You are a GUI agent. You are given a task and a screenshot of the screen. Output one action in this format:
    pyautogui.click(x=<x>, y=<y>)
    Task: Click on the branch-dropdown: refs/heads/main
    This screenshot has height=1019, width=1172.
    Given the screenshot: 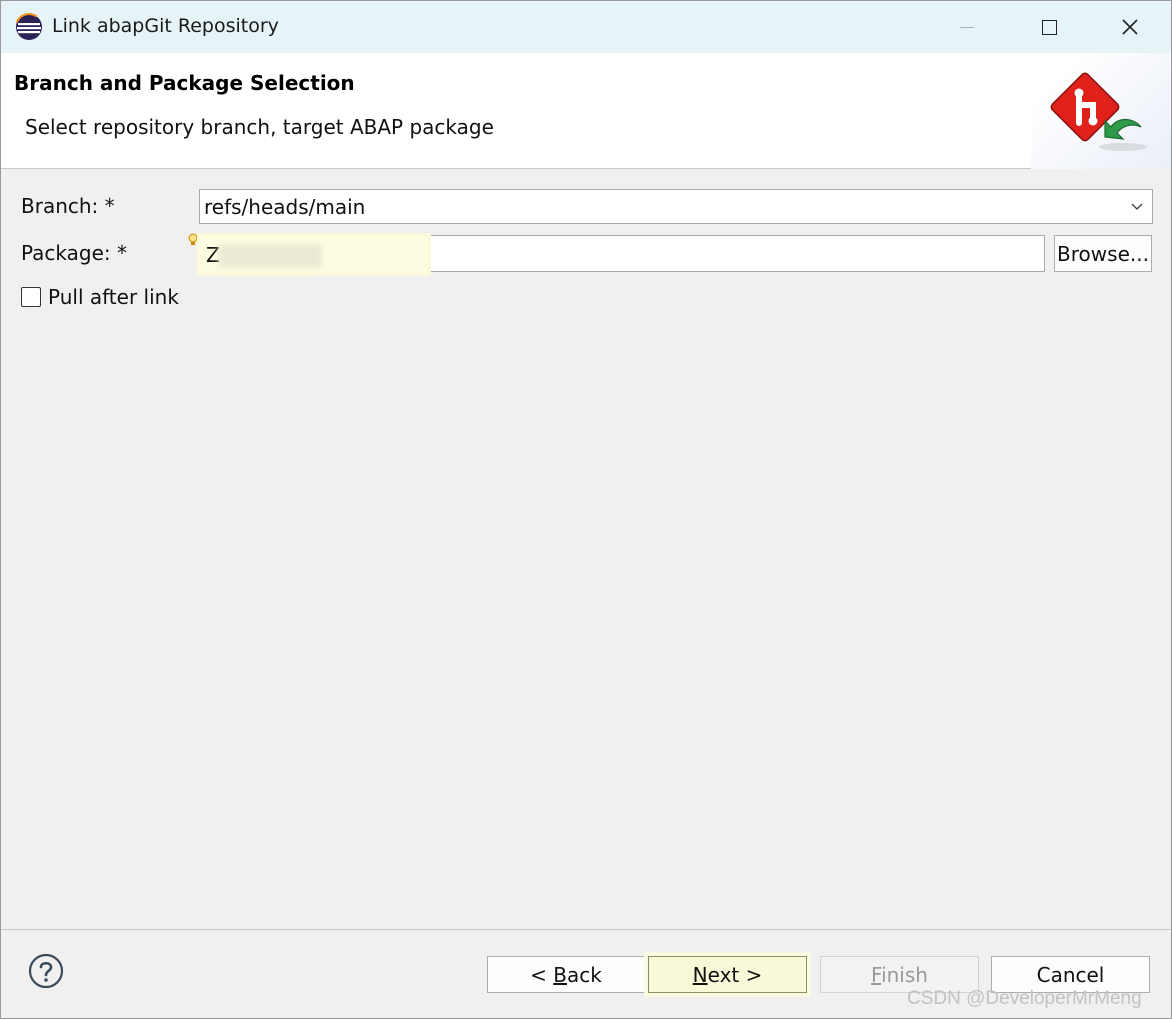 What is the action you would take?
    pyautogui.click(x=676, y=206)
    